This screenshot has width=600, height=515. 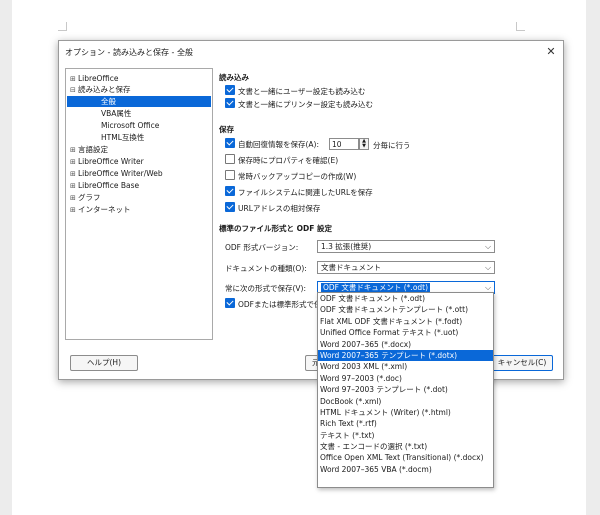 I want to click on format-option-doc: Word 97–2003 (*.doc), so click(x=405, y=378).